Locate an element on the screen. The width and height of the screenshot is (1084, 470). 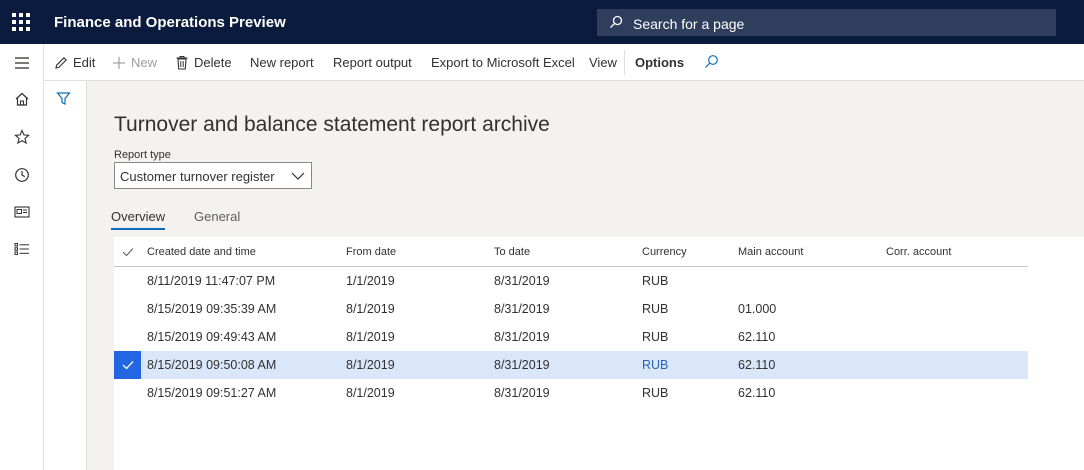
modules-list-icon is located at coordinates (22, 249).